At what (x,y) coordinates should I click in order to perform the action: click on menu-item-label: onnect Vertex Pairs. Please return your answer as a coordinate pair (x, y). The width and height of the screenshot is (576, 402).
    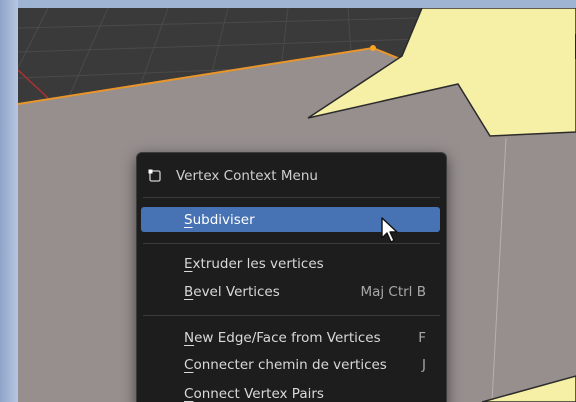
    Looking at the image, I should click on (258, 393).